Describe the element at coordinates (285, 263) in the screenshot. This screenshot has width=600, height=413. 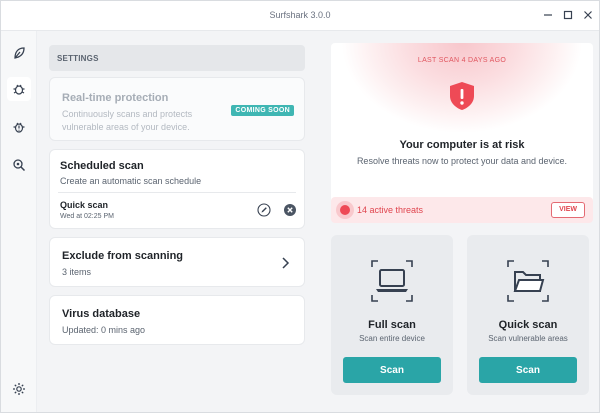
I see `chevron-right-icon` at that location.